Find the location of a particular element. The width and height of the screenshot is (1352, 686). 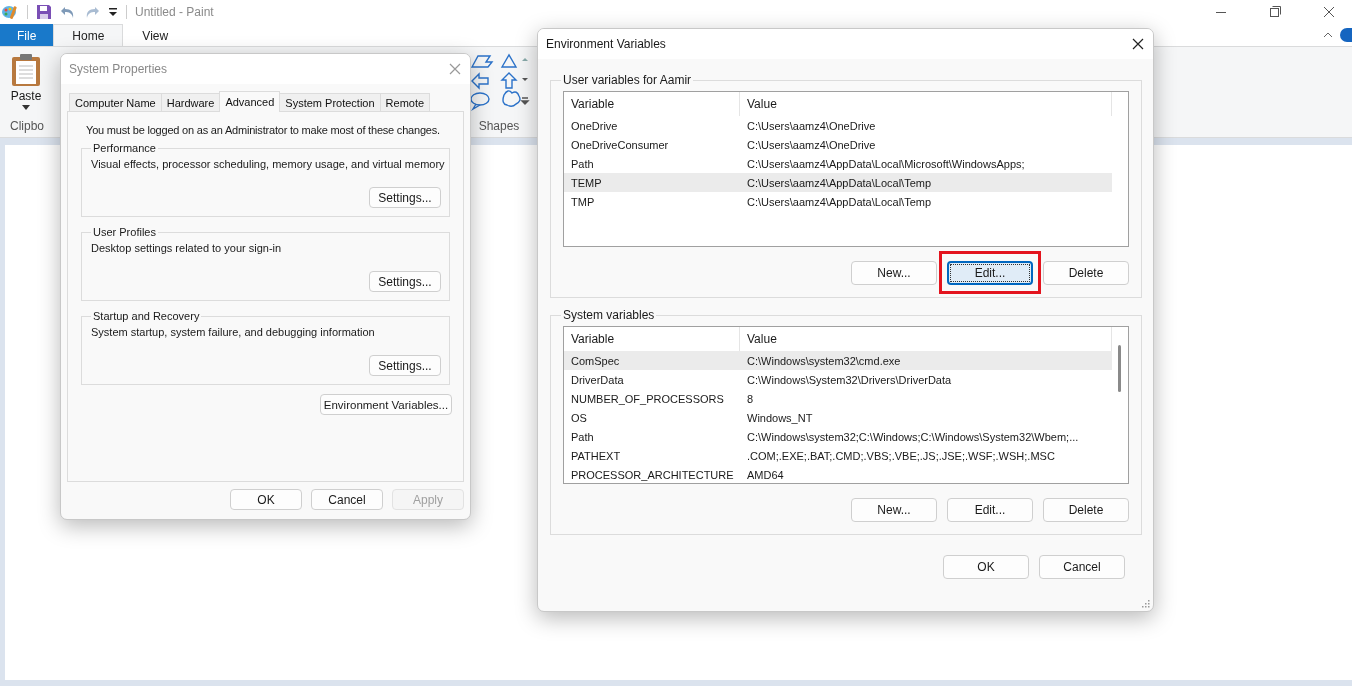

group-title: Startup and Recovery is located at coordinates (146, 316).